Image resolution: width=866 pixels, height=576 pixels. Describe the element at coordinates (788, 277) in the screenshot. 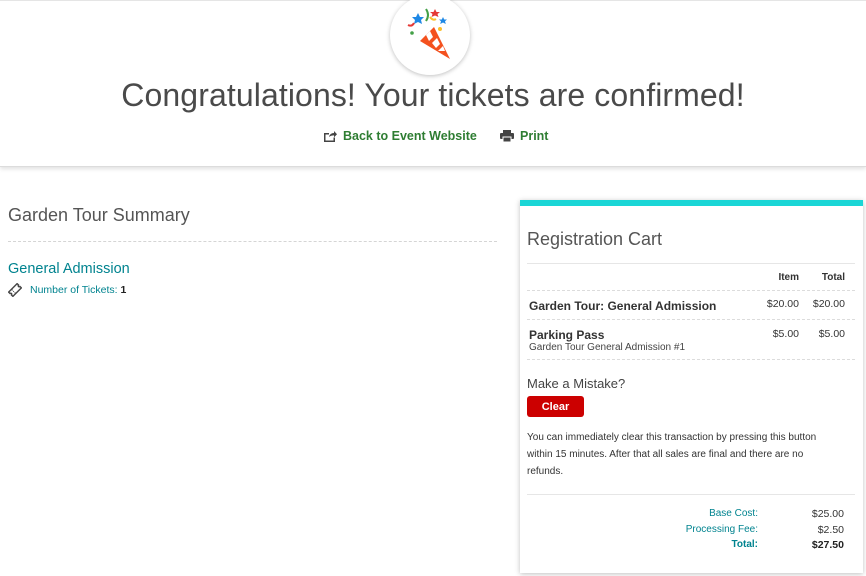

I see `col-item-header: Item` at that location.